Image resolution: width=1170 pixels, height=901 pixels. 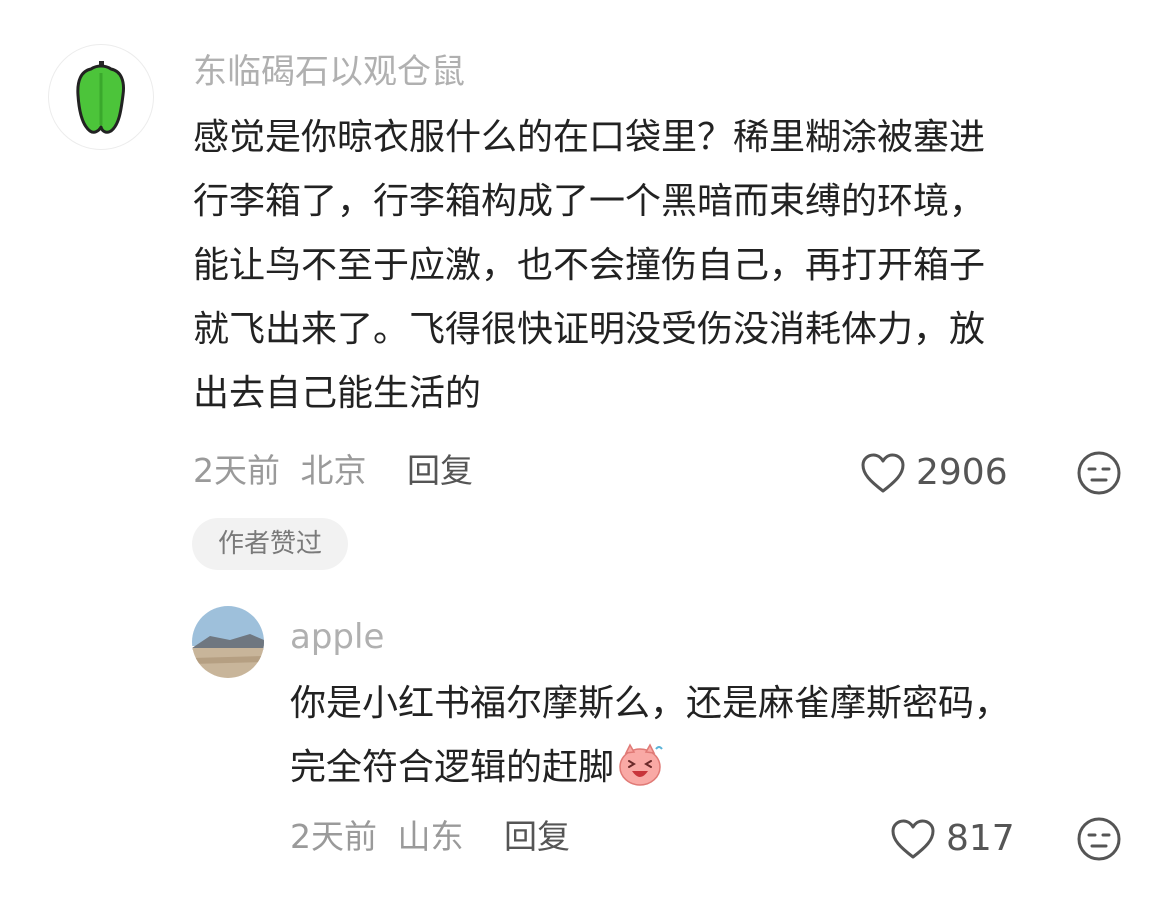 I want to click on like-button: 817, so click(x=952, y=839).